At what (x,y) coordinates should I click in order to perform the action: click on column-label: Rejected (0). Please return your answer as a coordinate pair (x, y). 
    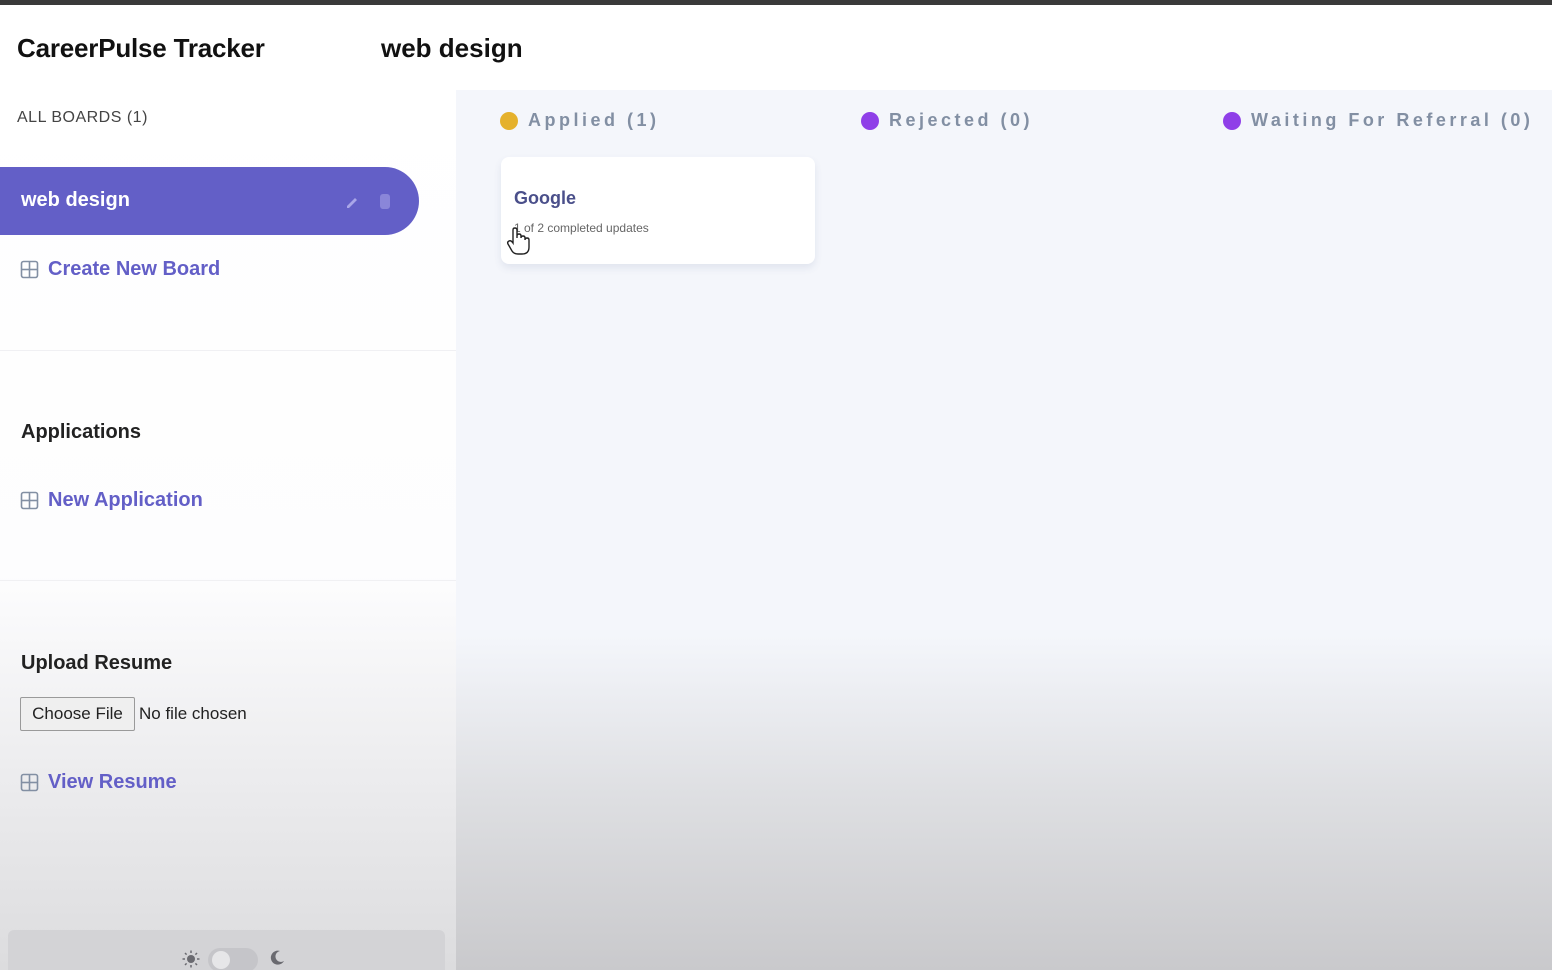
    Looking at the image, I should click on (961, 120).